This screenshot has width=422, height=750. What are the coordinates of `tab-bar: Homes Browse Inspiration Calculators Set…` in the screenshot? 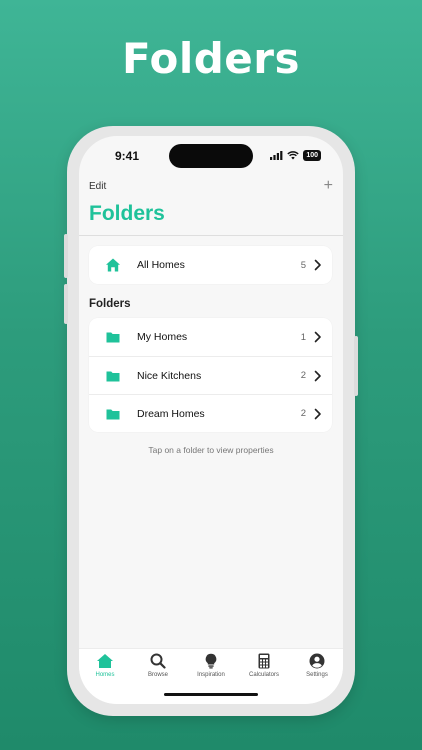 It's located at (211, 676).